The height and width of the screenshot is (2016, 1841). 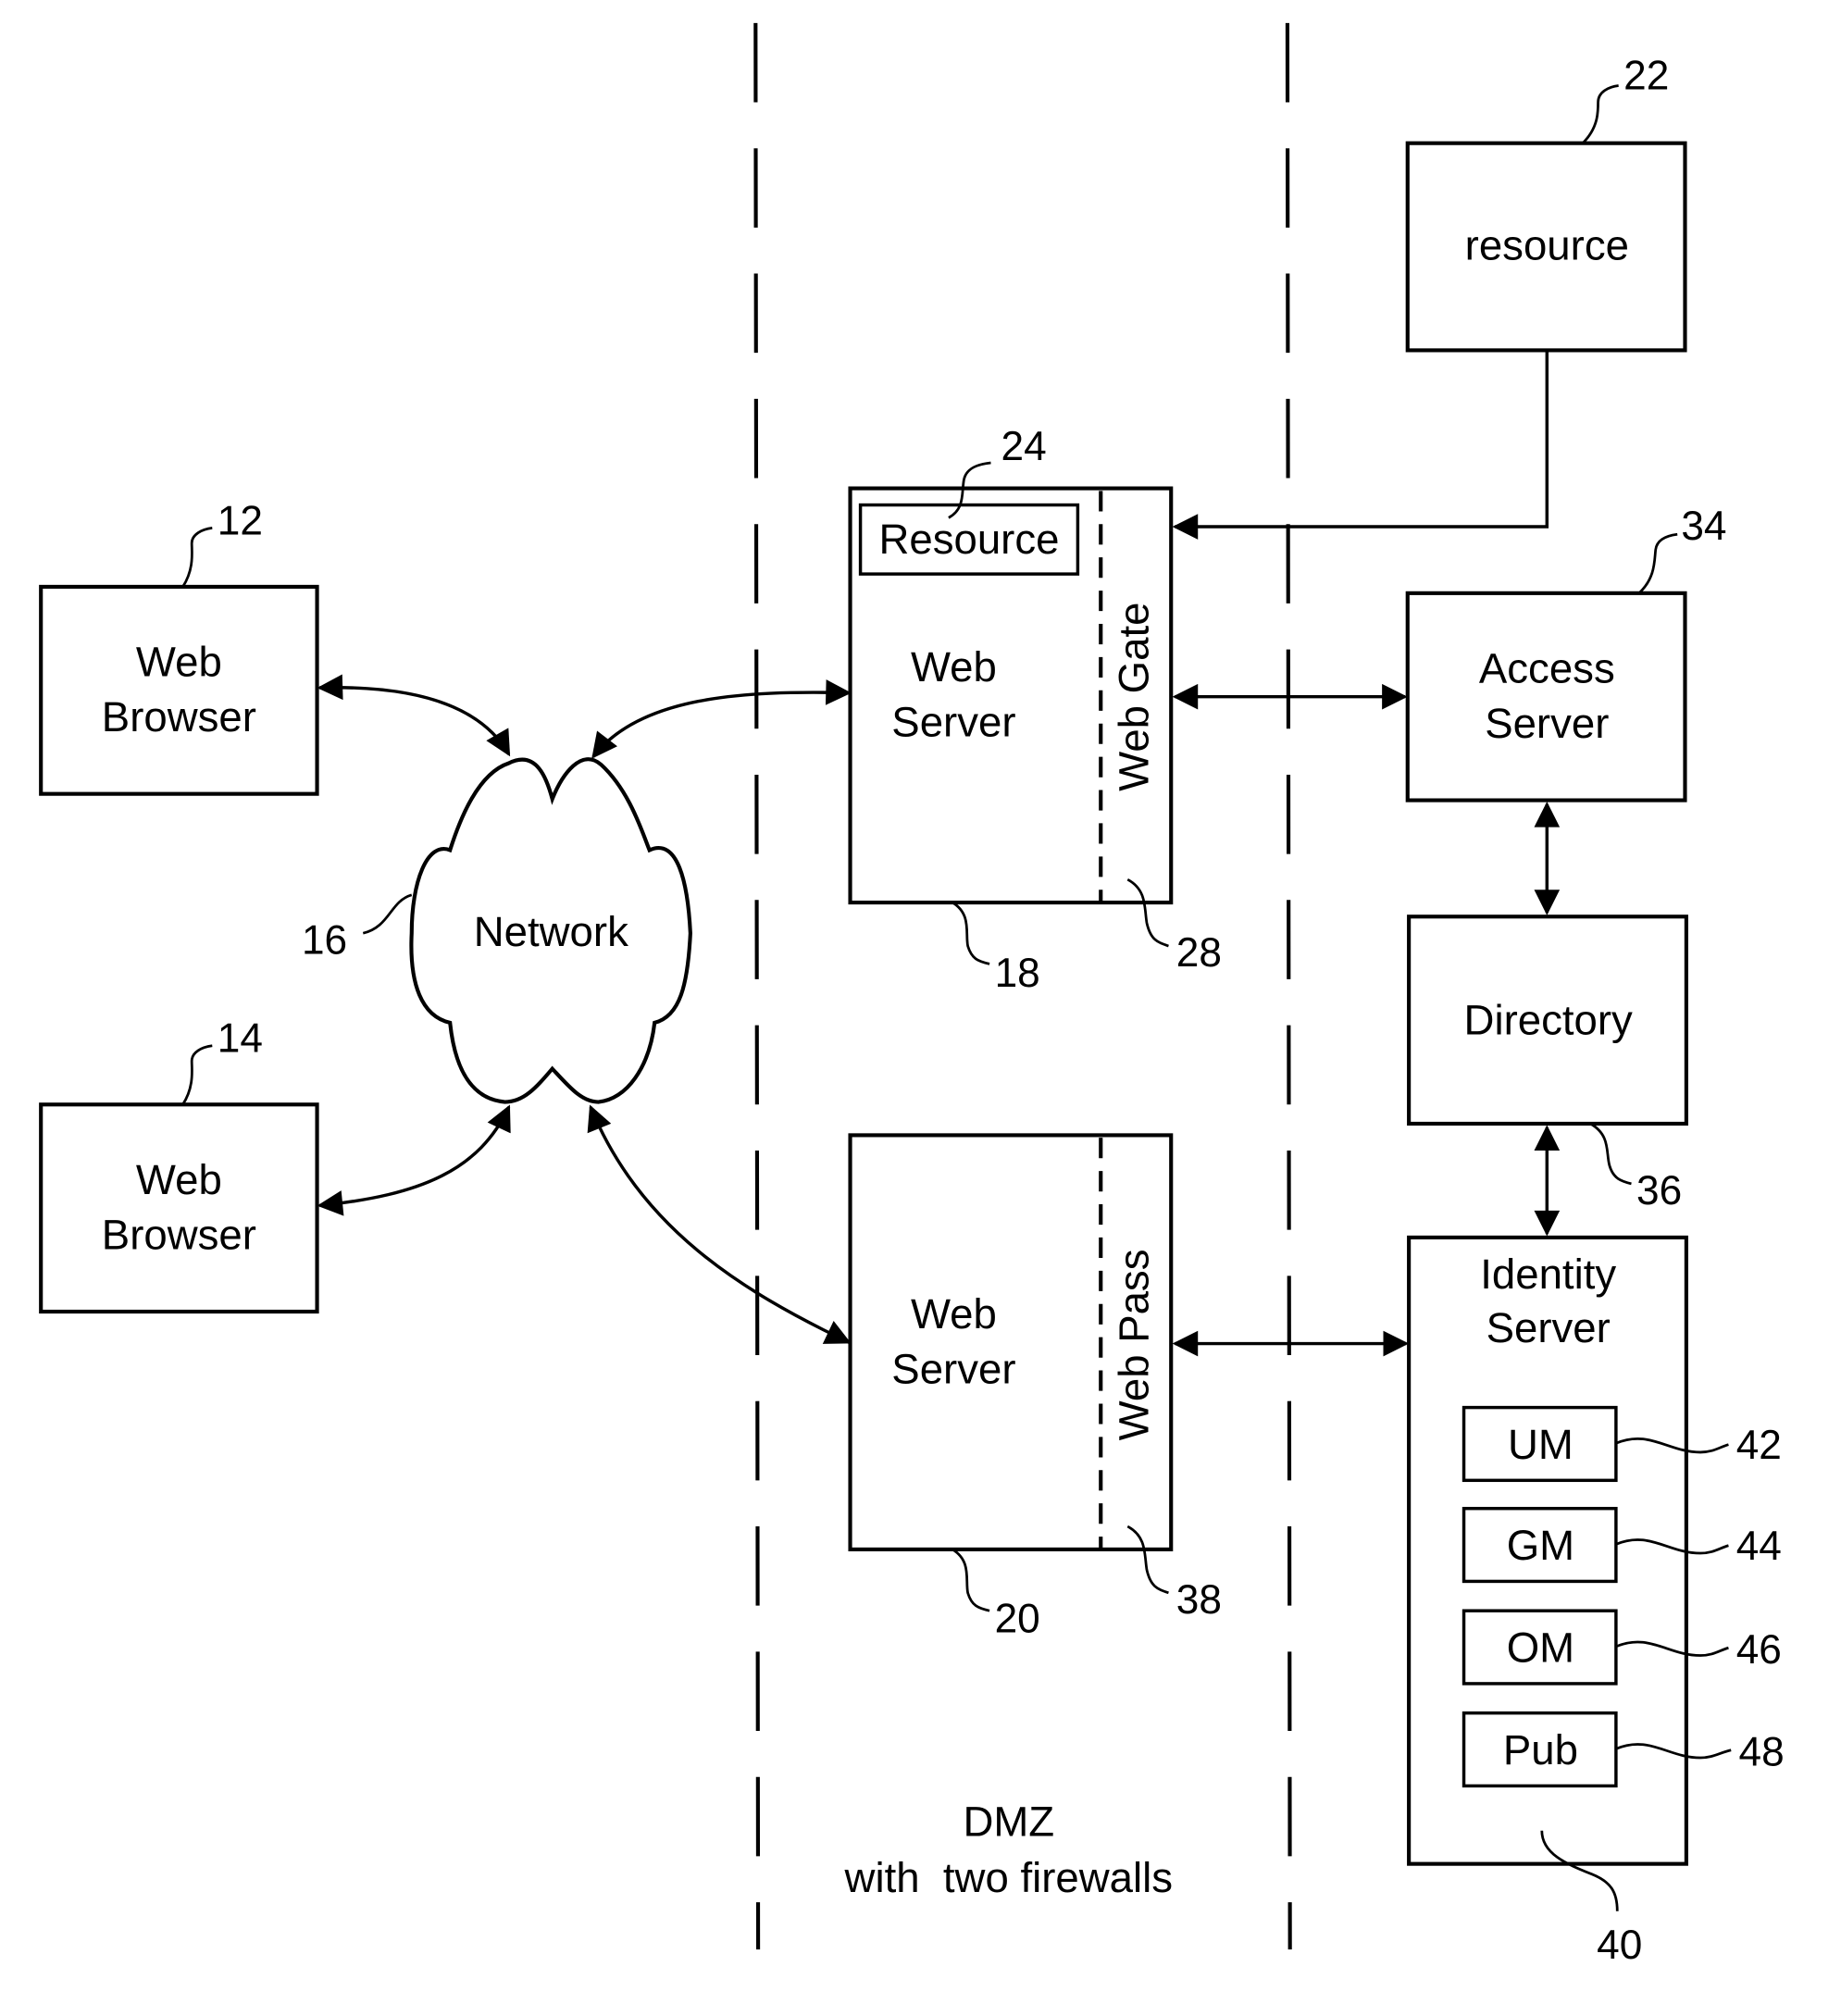 What do you see at coordinates (1008, 1877) in the screenshot?
I see `dmz-sublabel: with two firewalls` at bounding box center [1008, 1877].